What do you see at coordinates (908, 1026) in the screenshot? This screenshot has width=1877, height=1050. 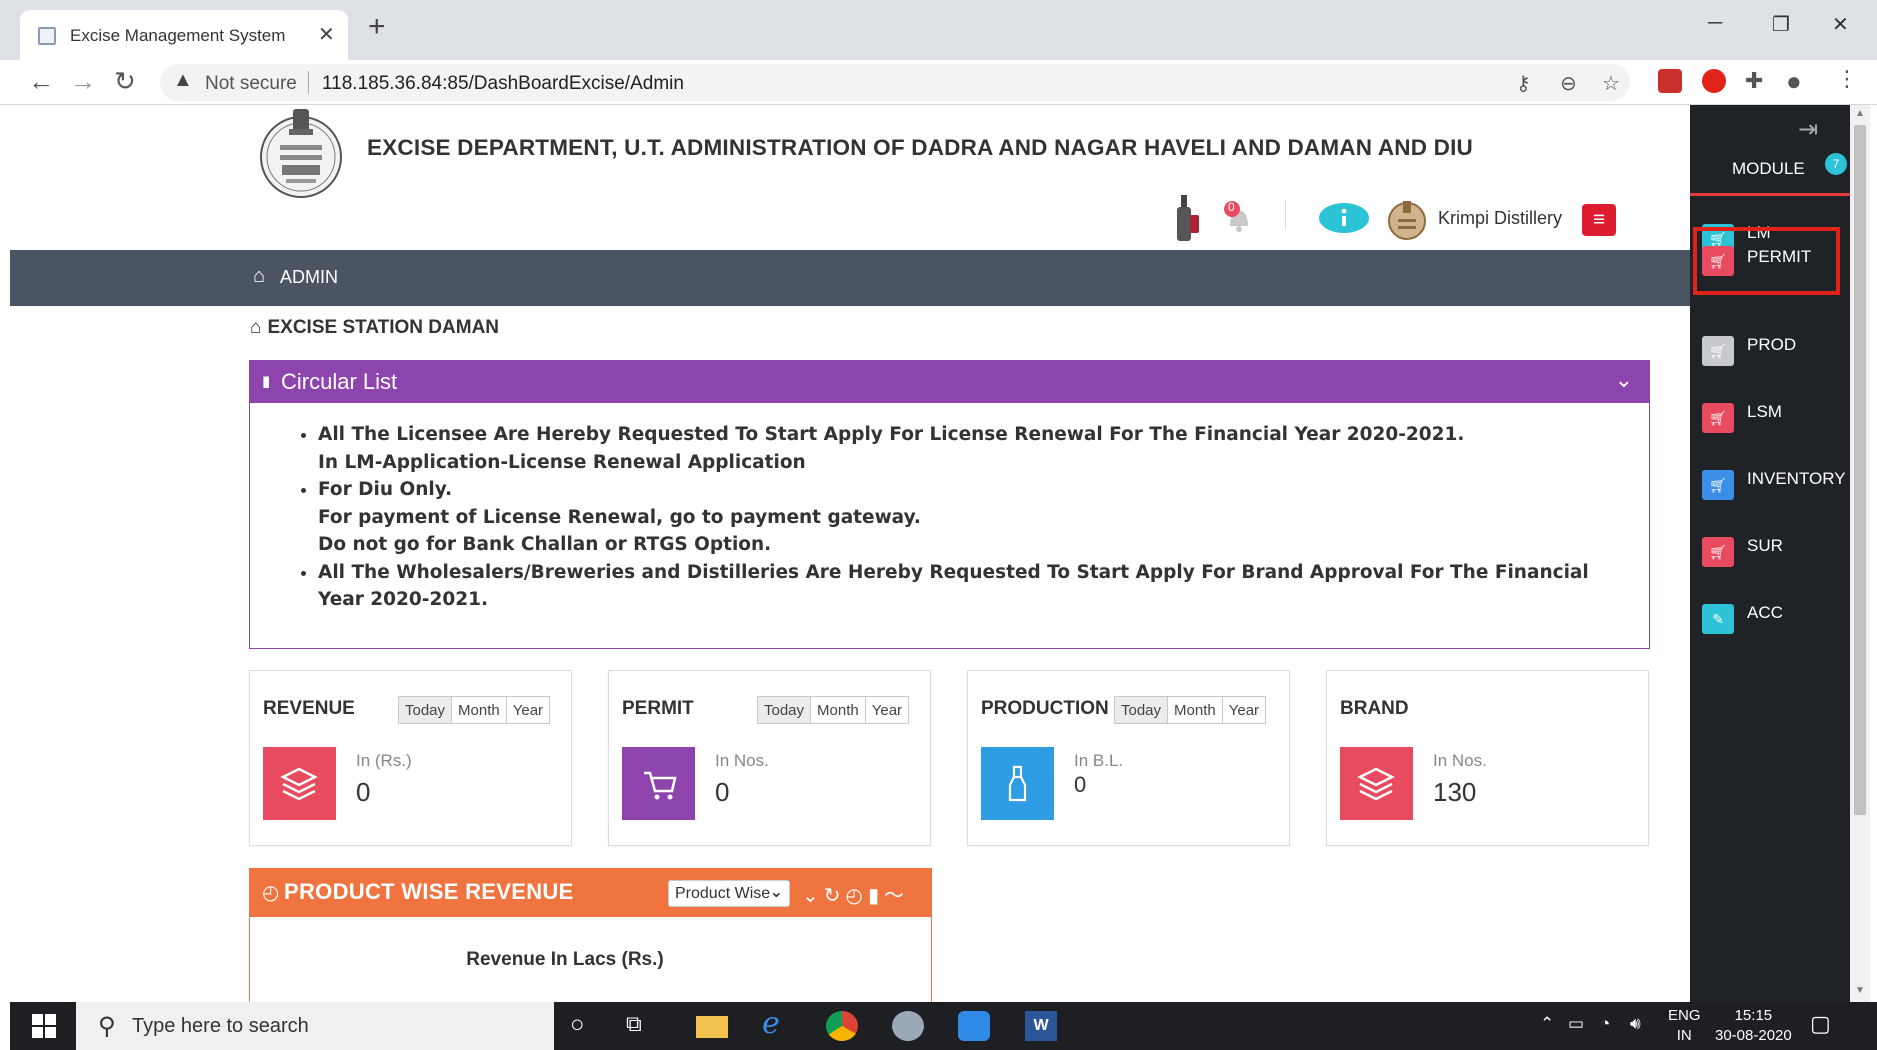 I see `paint-icon` at bounding box center [908, 1026].